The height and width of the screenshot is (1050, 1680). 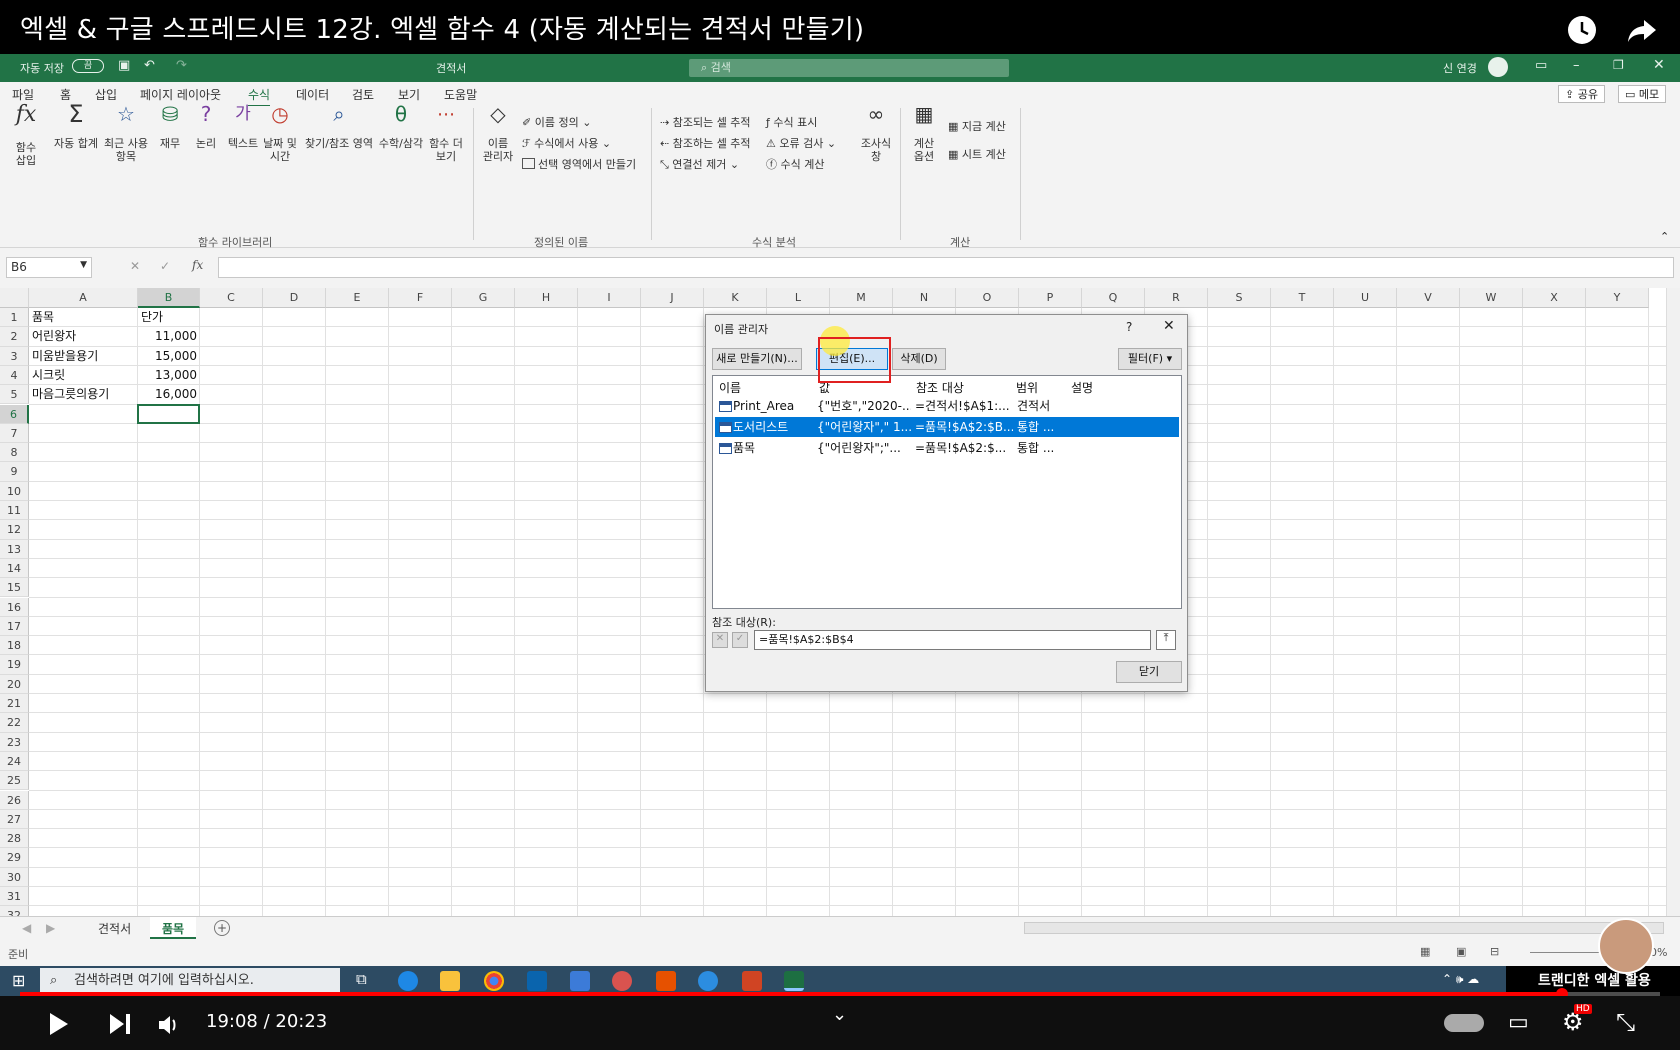 I want to click on datetime-button: ◷ 날짜 및 시간, so click(x=280, y=133).